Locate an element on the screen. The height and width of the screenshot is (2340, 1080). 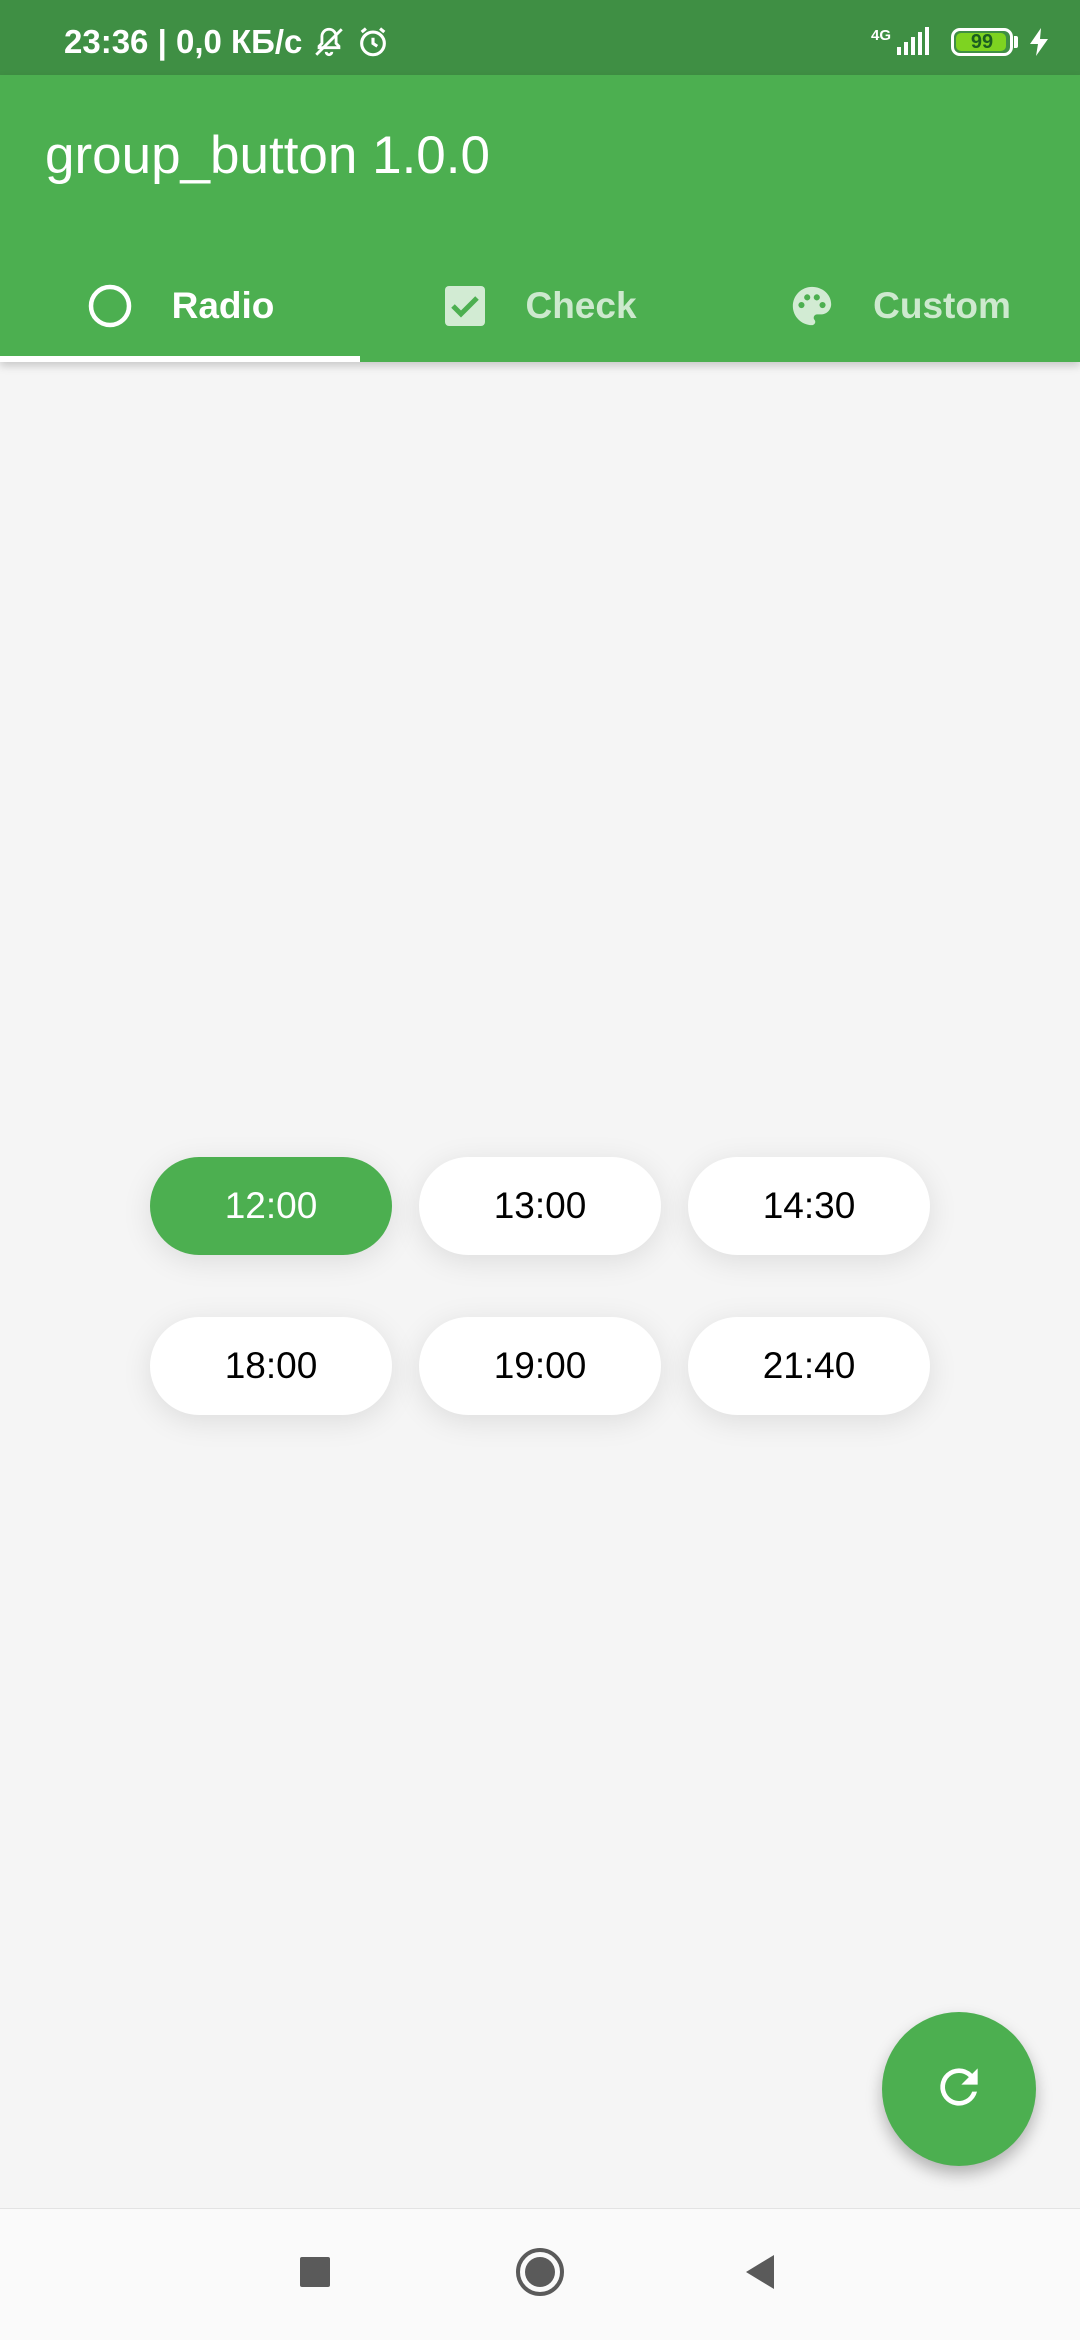
refresh-icon is located at coordinates (959, 2089).